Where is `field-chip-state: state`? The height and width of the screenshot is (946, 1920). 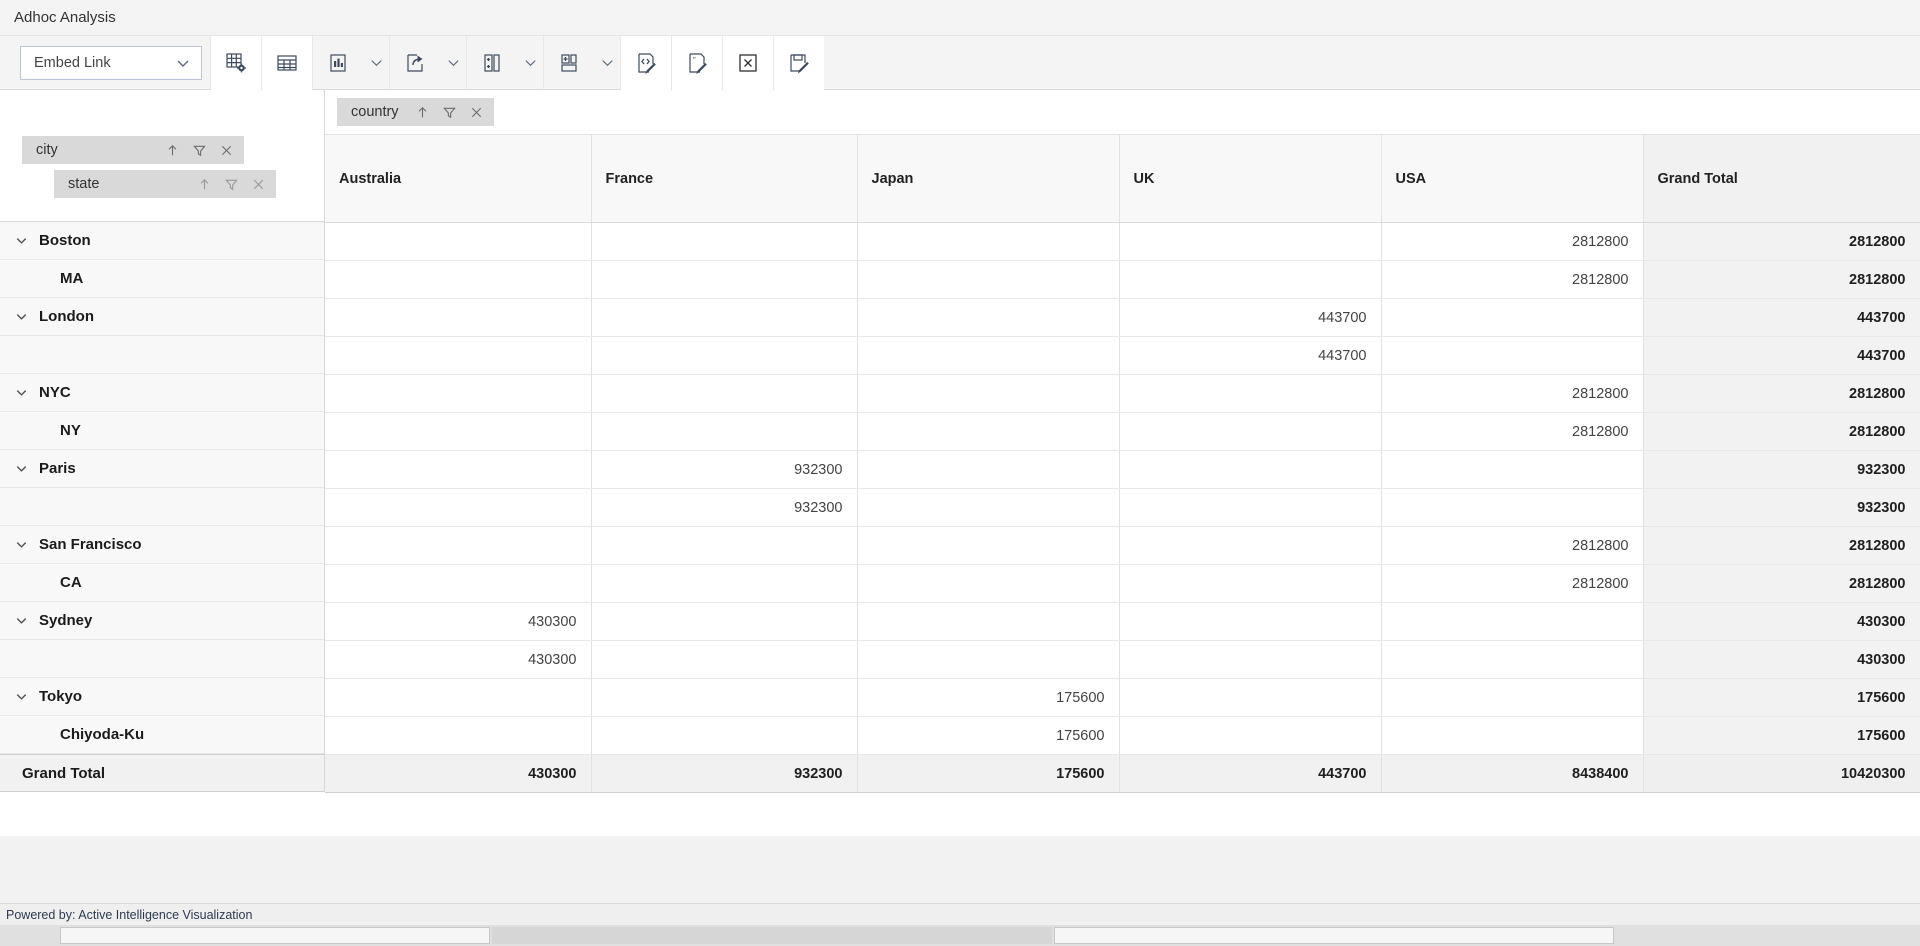 field-chip-state: state is located at coordinates (165, 184).